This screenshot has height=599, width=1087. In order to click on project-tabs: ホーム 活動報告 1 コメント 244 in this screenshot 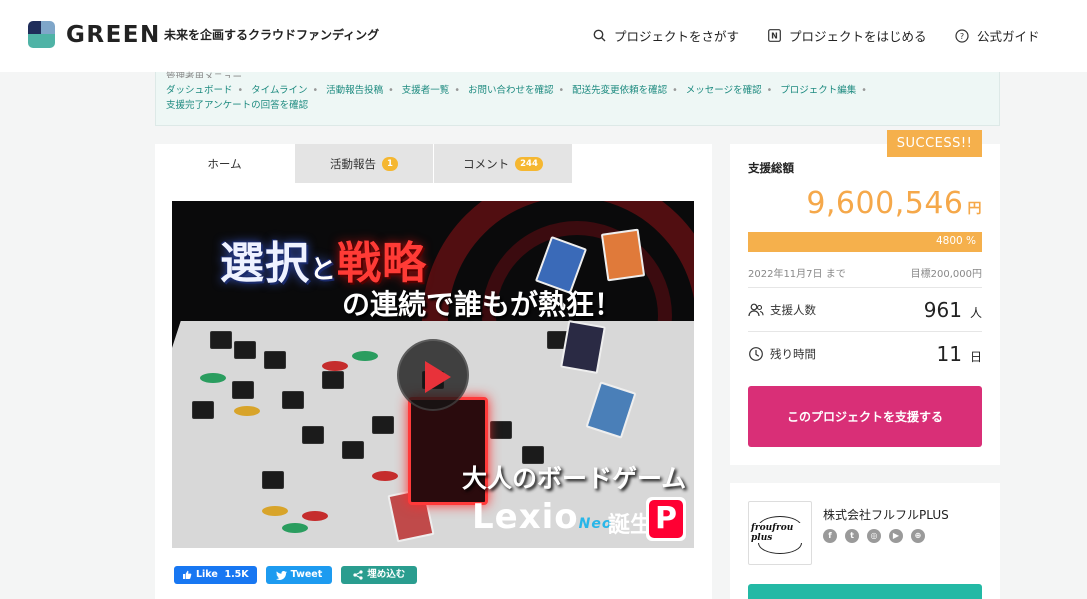, I will do `click(363, 163)`.